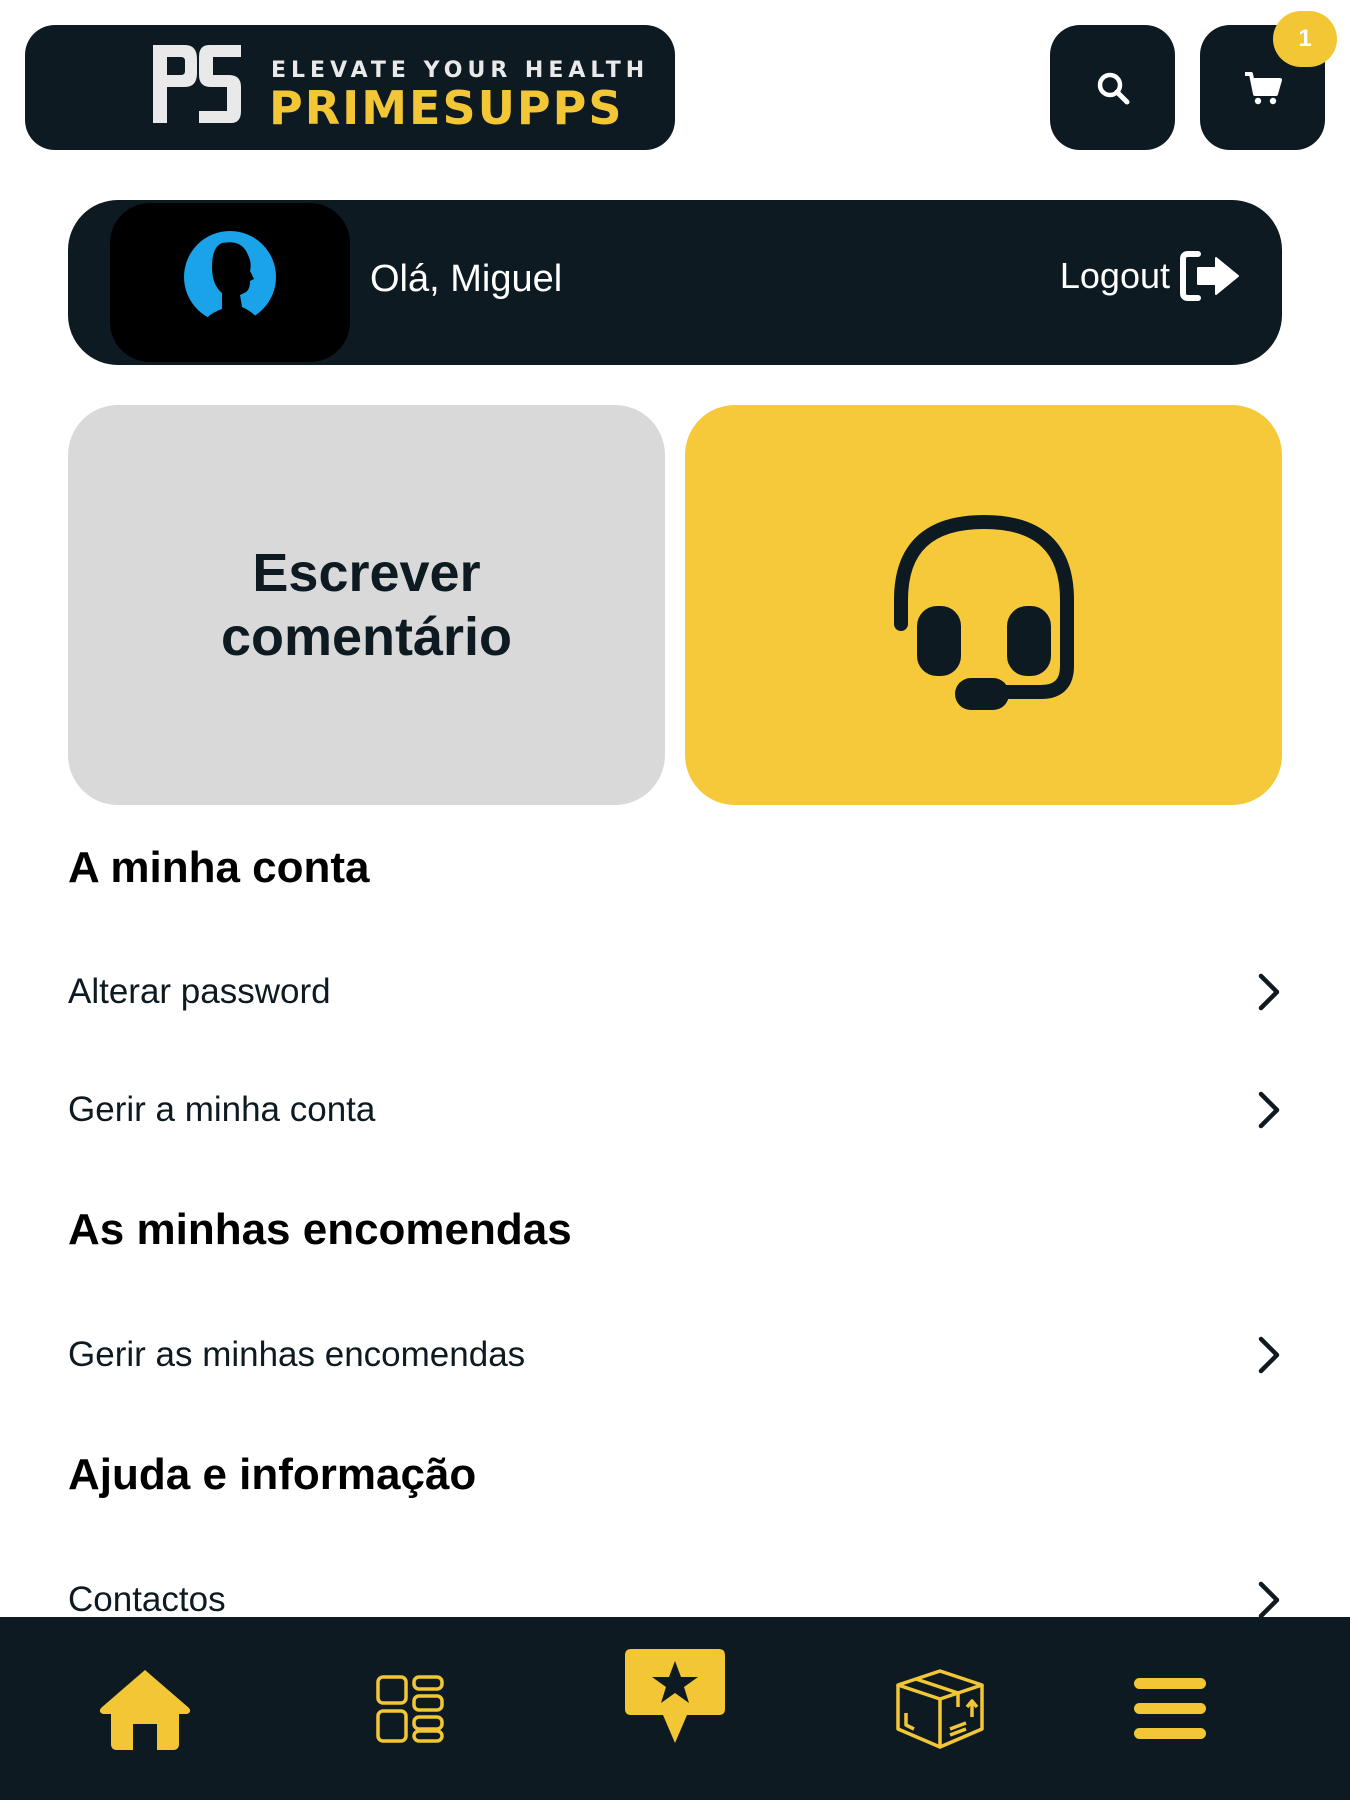 The width and height of the screenshot is (1350, 1800). I want to click on write-review-label: Escrever comentário, so click(366, 605).